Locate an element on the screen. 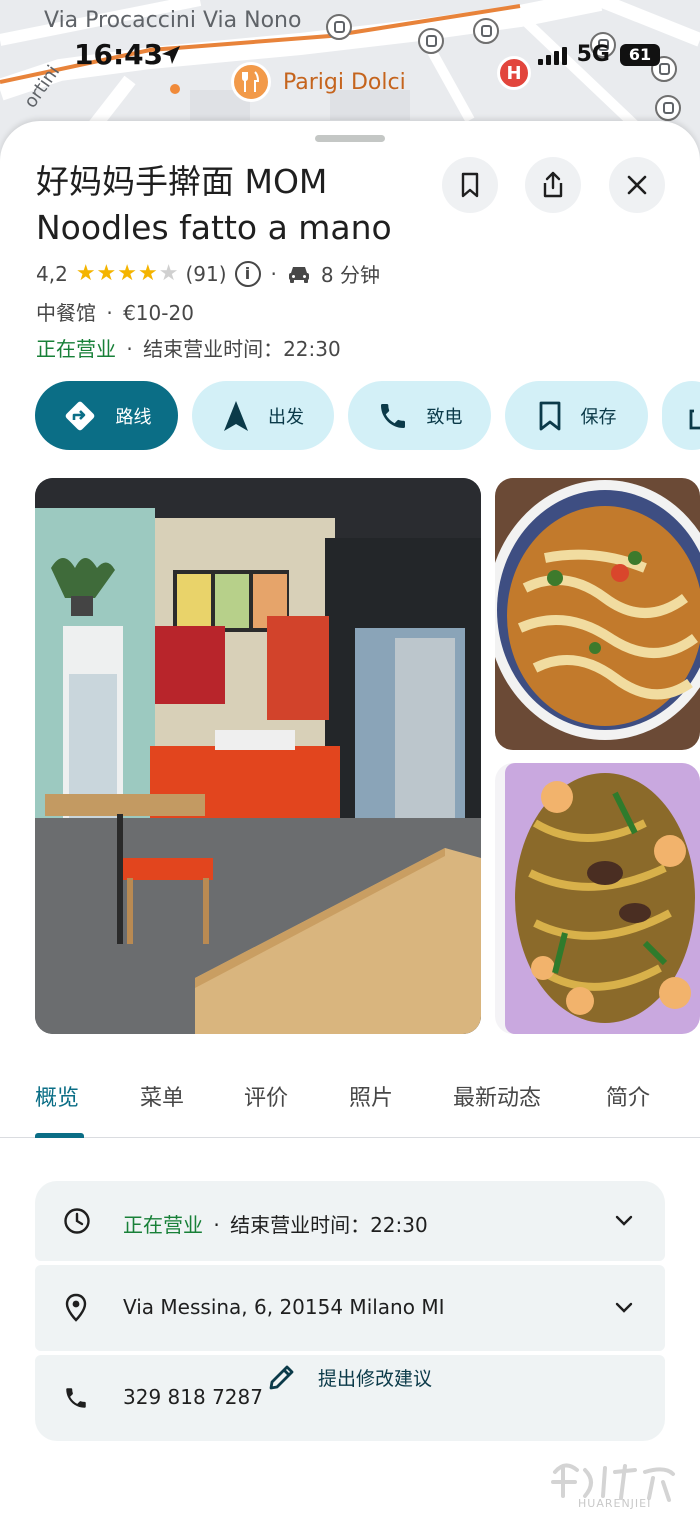  share-chip-button is located at coordinates (681, 415).